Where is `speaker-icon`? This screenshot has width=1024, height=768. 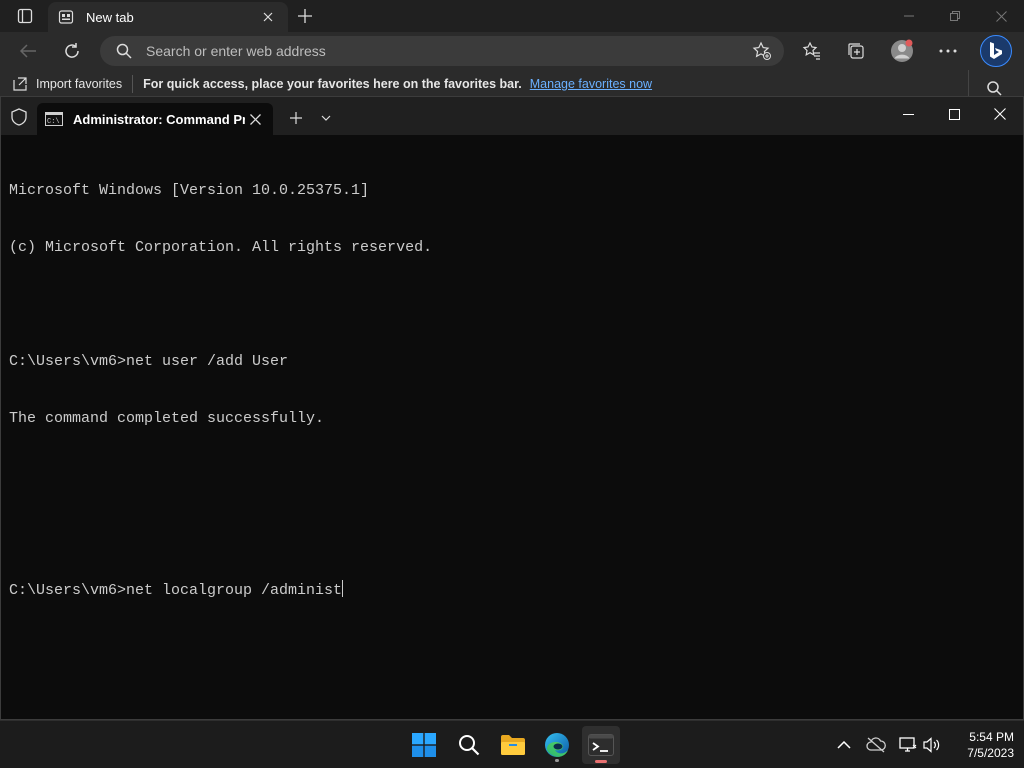 speaker-icon is located at coordinates (931, 745).